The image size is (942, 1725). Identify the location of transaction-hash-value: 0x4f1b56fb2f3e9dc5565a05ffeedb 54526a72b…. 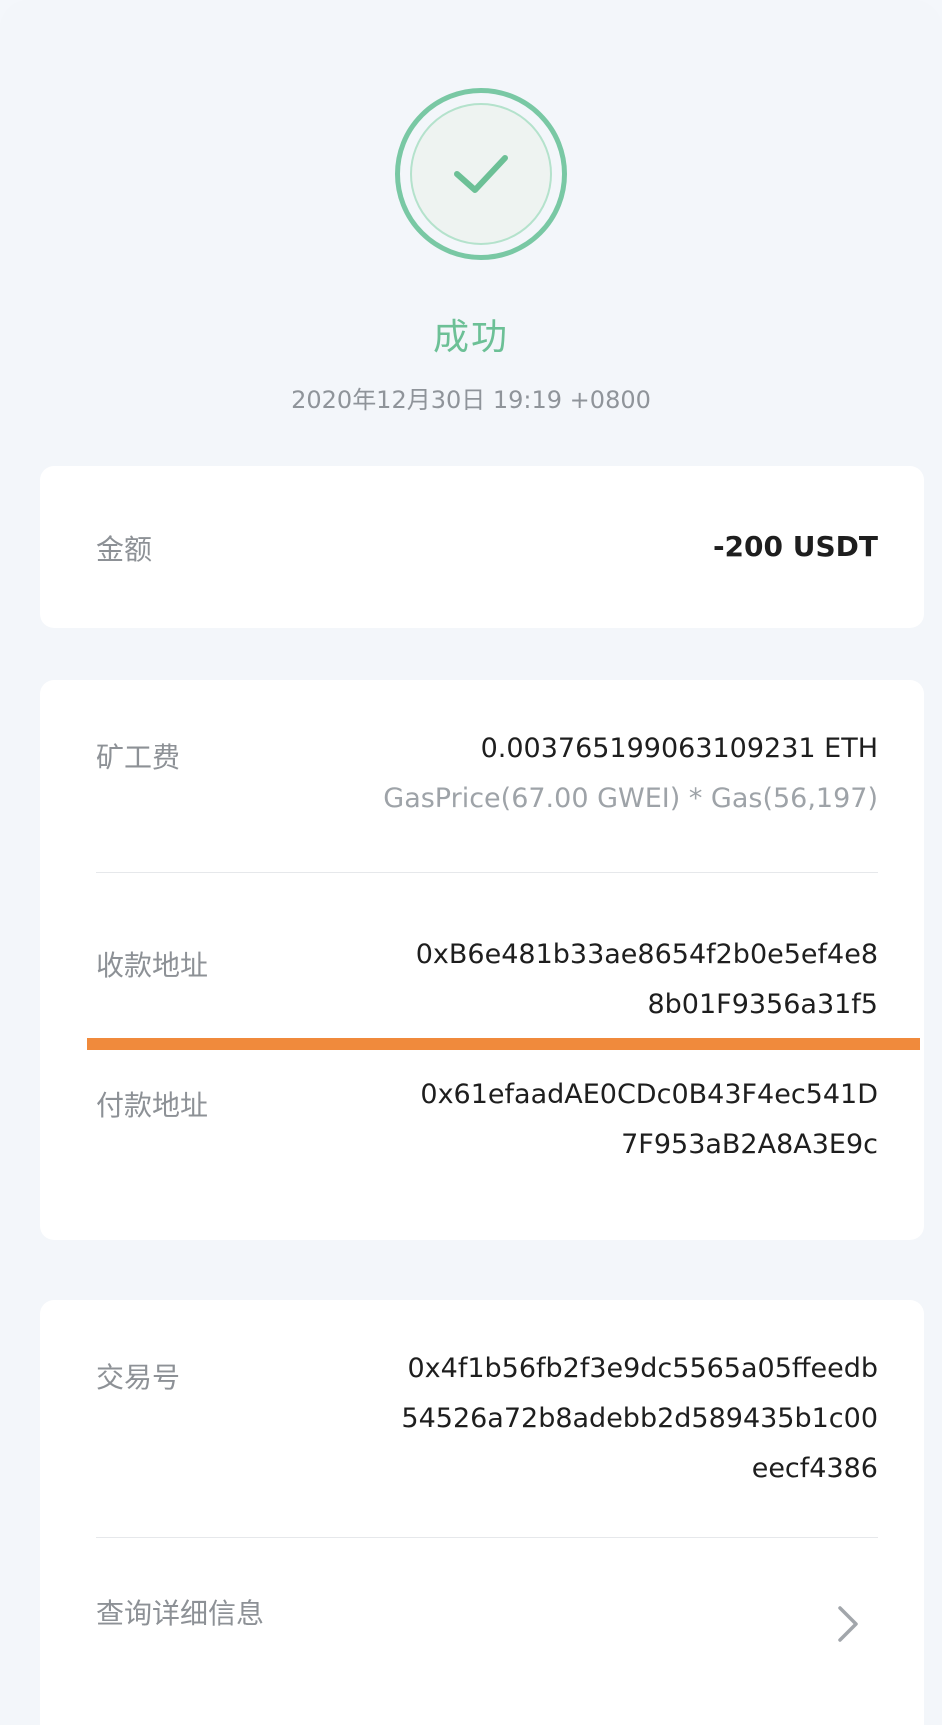
(639, 1419).